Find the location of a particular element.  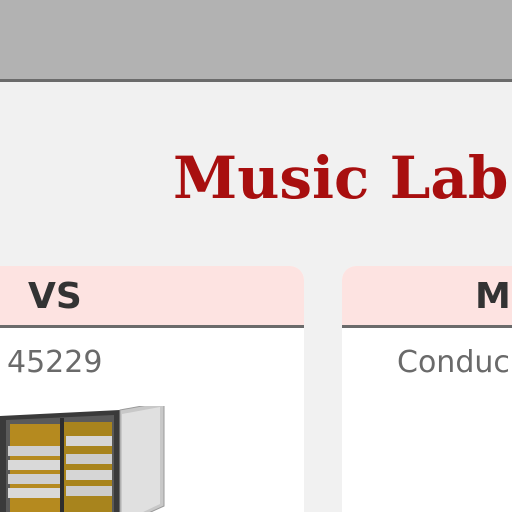

card-header: M is located at coordinates (427, 297).